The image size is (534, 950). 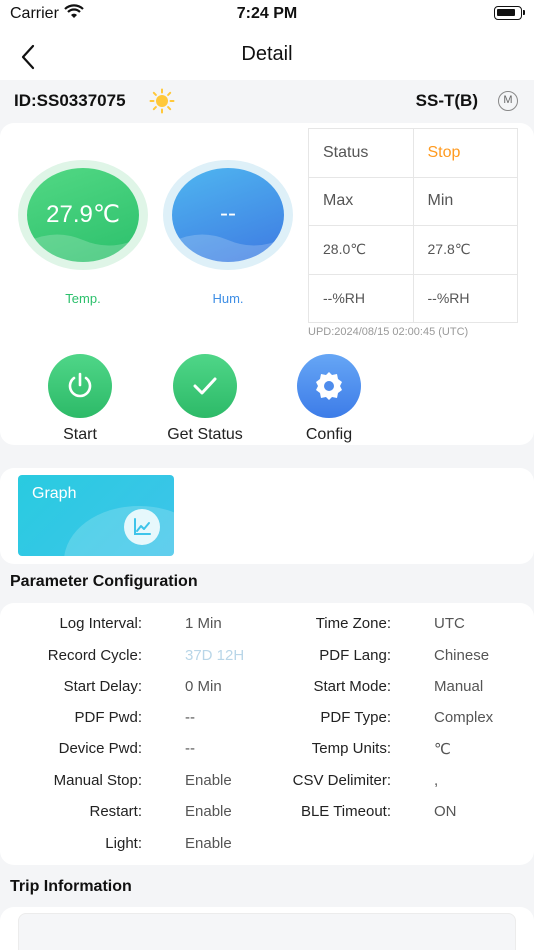 I want to click on param-value: Chinese, so click(x=462, y=655).